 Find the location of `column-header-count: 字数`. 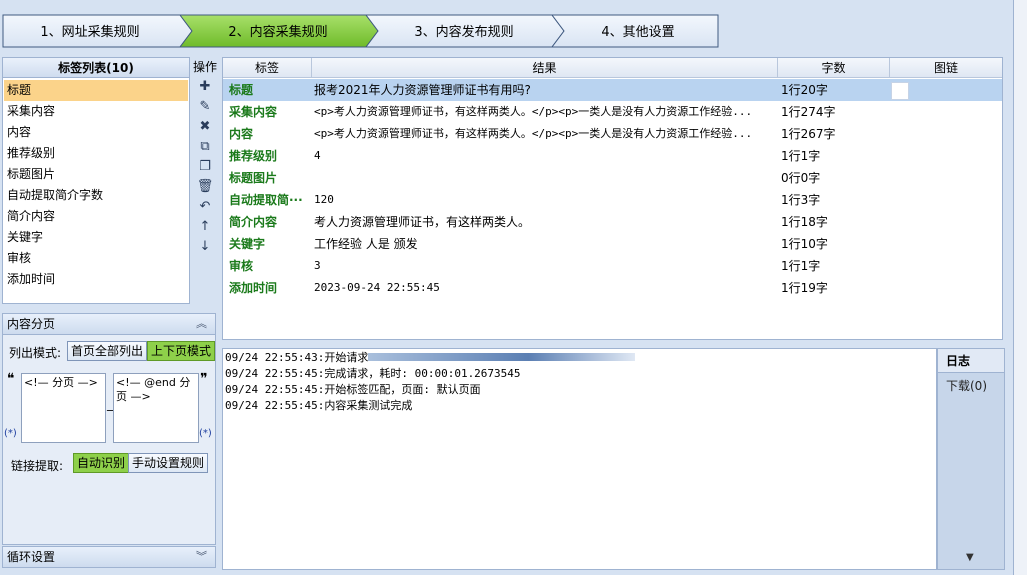

column-header-count: 字数 is located at coordinates (834, 68).